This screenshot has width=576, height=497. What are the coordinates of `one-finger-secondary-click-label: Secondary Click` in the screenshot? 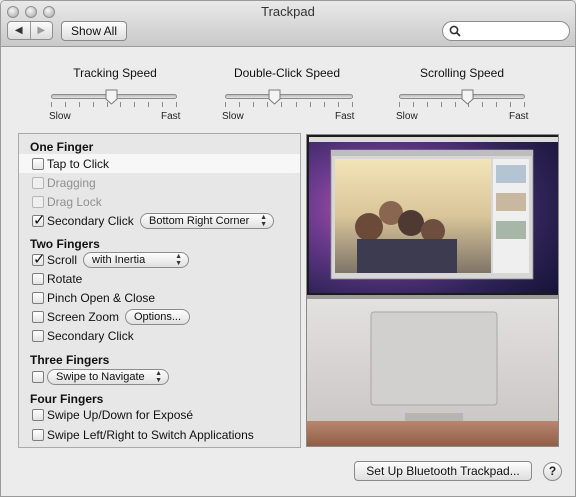 It's located at (90, 221).